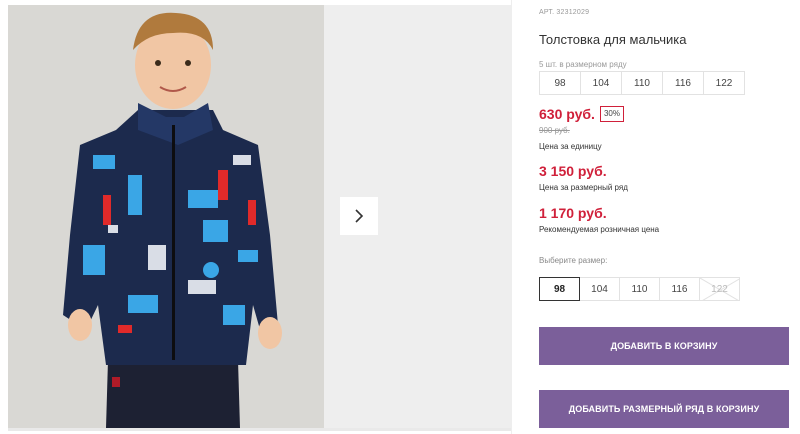 The width and height of the screenshot is (800, 434). What do you see at coordinates (573, 171) in the screenshot?
I see `range-price: 3 150 руб.` at bounding box center [573, 171].